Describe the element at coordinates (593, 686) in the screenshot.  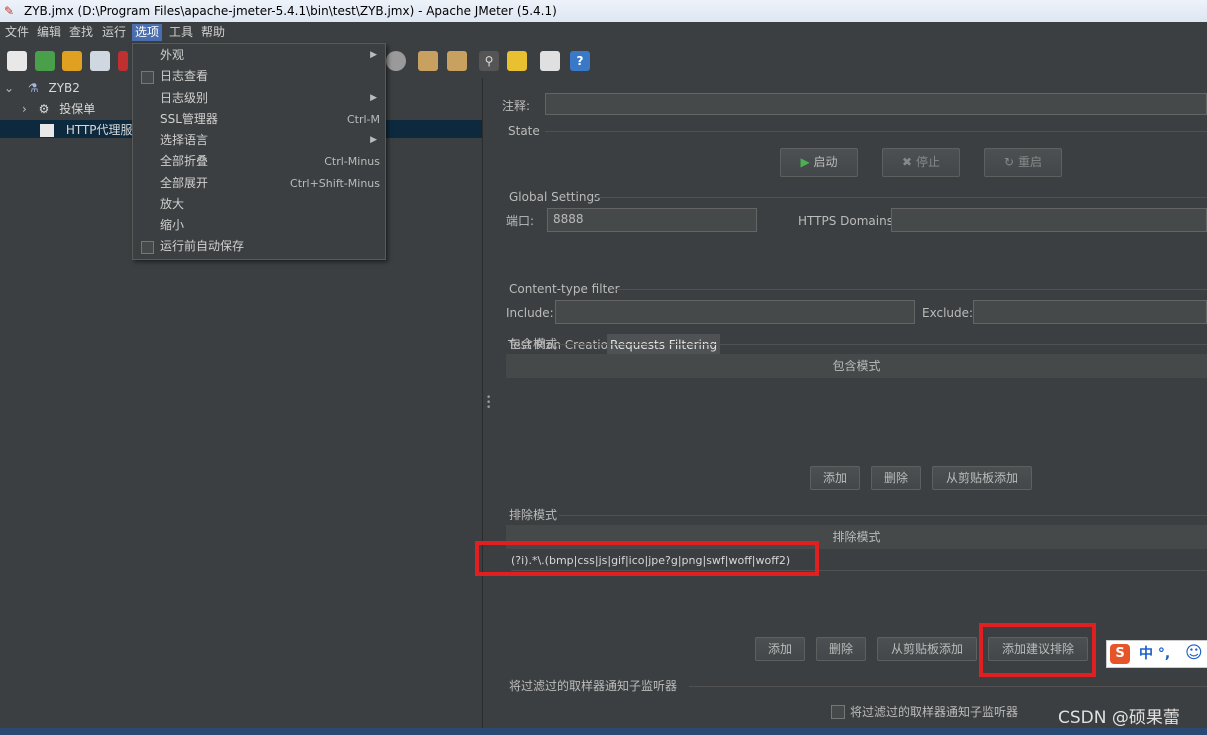
I see `notify-section-label: 将过滤过的取样器通知子监听器` at that location.